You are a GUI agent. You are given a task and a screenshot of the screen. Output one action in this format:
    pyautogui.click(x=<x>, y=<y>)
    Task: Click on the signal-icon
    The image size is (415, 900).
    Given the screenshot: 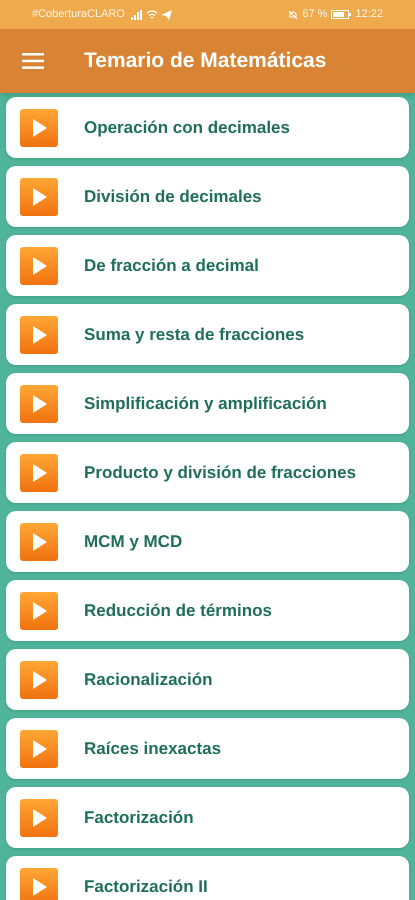 What is the action you would take?
    pyautogui.click(x=136, y=15)
    